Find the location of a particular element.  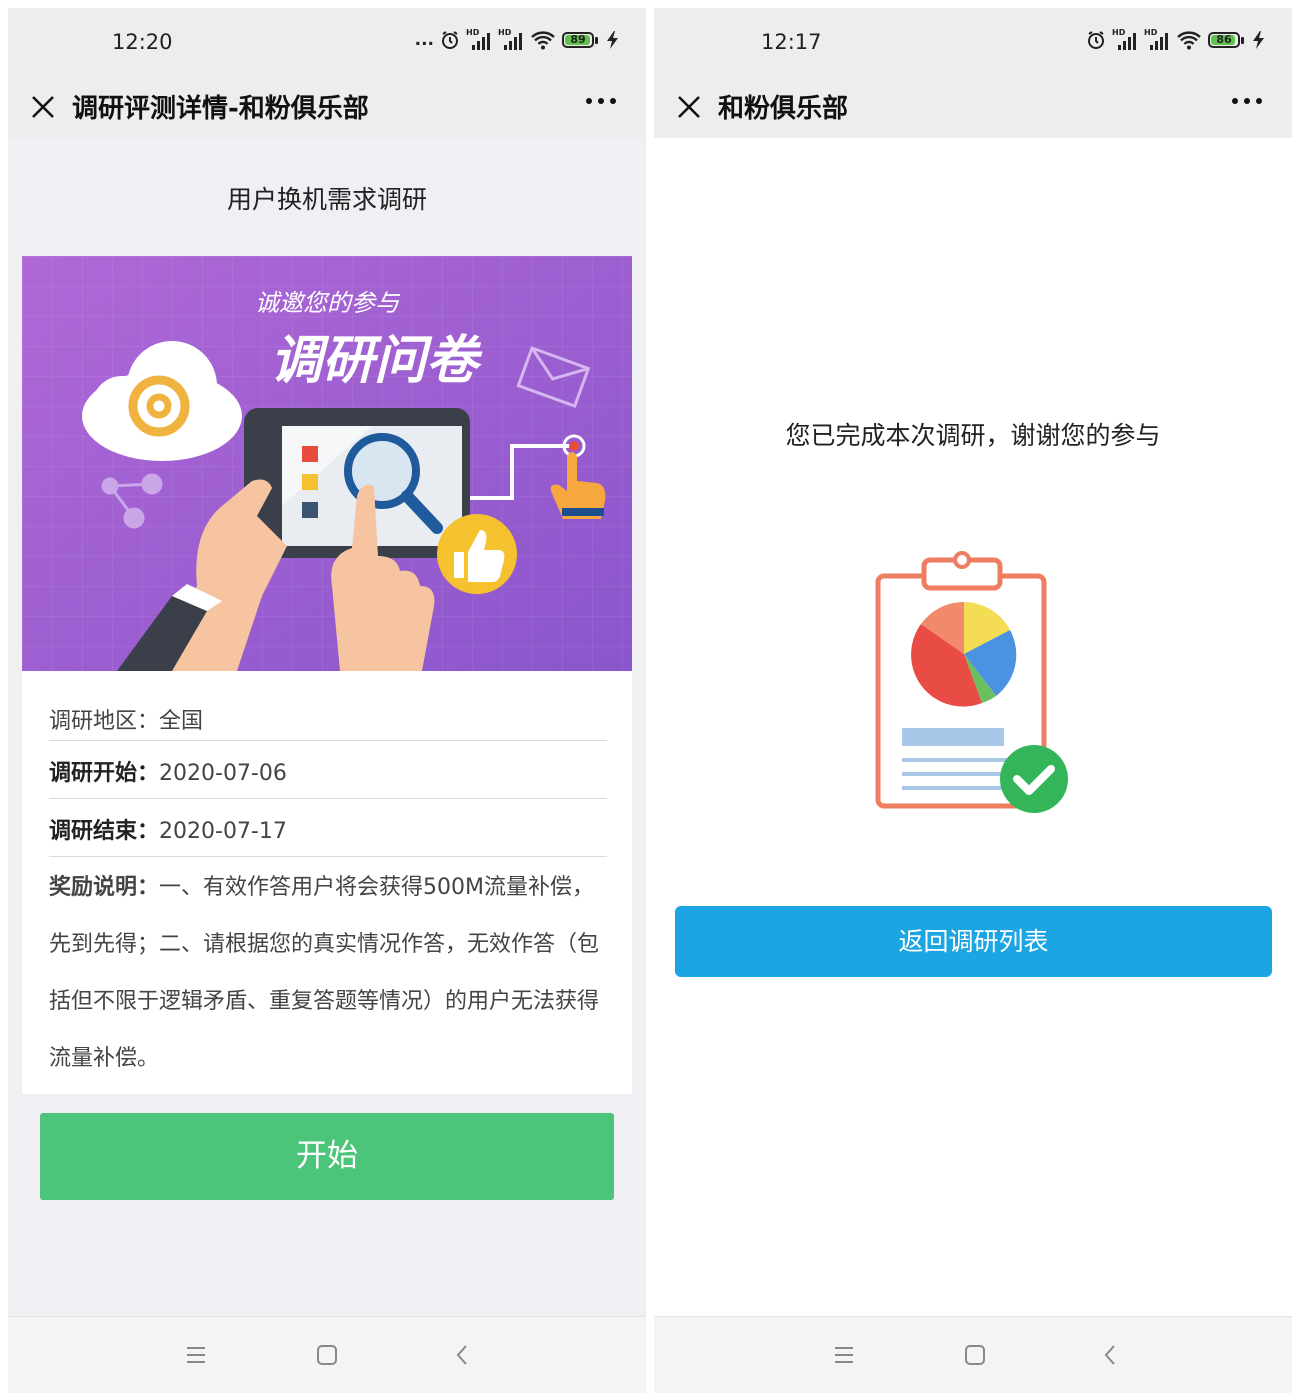

battery-level: 89 is located at coordinates (578, 39).